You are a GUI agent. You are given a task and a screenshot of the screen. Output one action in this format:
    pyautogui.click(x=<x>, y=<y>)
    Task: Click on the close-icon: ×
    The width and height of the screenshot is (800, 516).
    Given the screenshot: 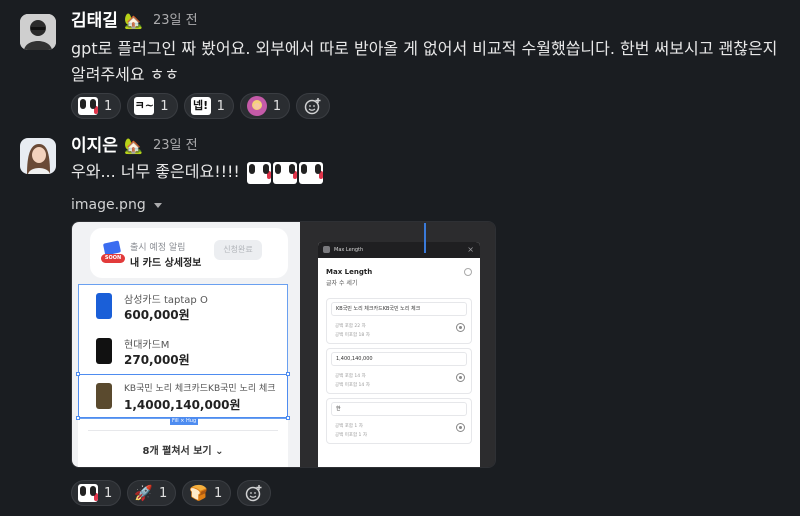 What is the action you would take?
    pyautogui.click(x=470, y=249)
    